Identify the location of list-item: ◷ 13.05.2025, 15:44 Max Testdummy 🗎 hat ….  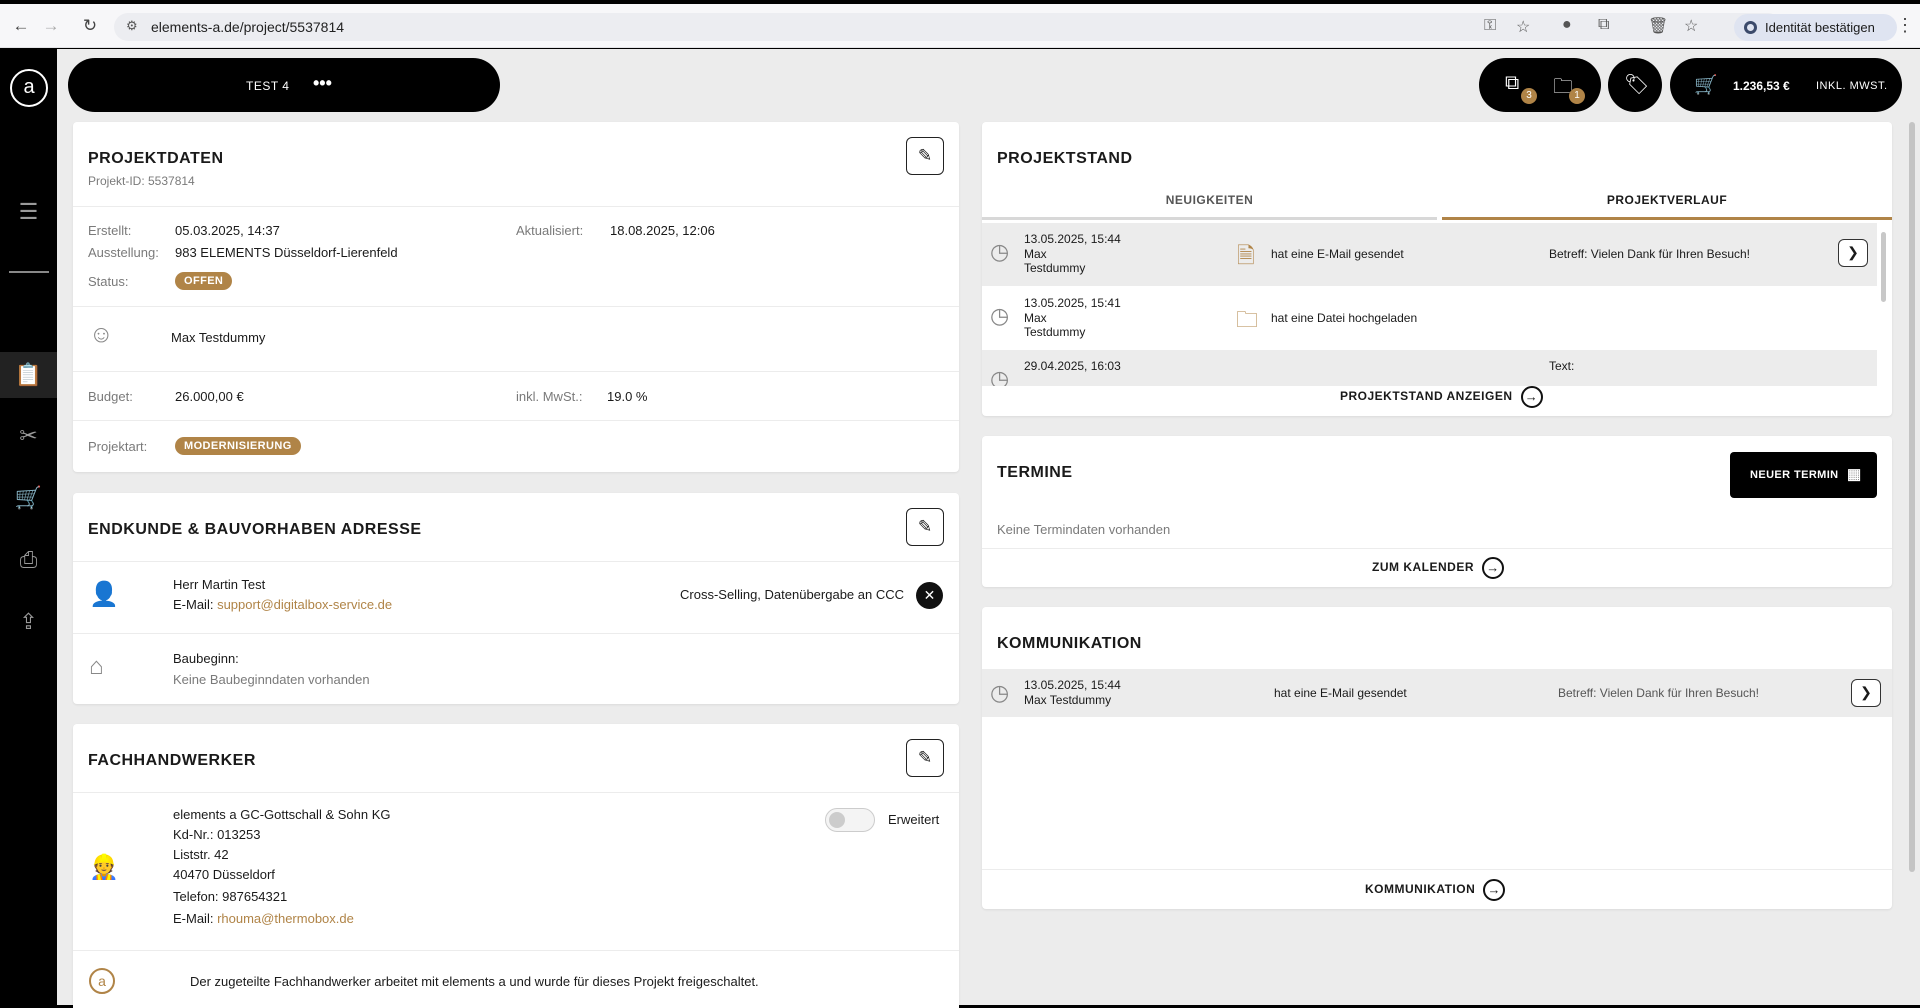
(1429, 254).